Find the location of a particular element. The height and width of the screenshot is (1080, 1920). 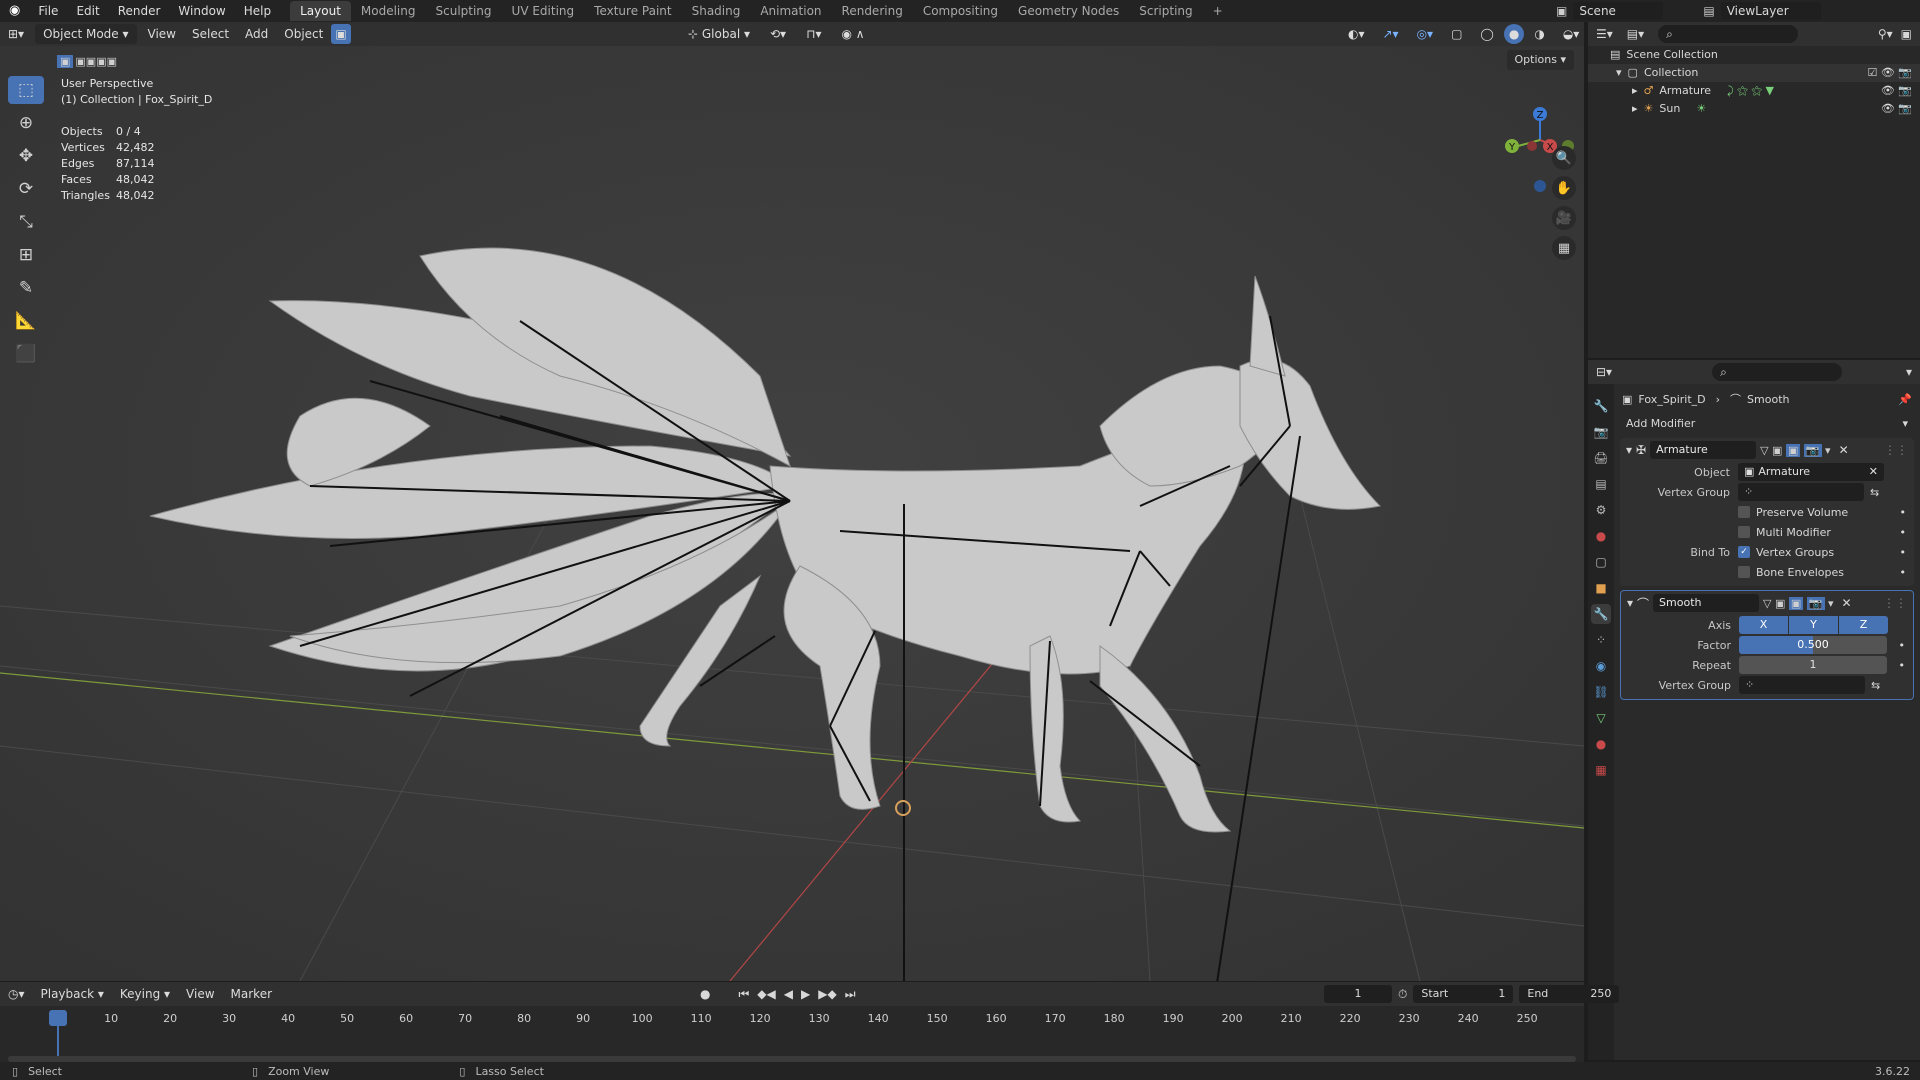

add-modifier-dropdown: Add Modifier ▾ is located at coordinates (1767, 424).